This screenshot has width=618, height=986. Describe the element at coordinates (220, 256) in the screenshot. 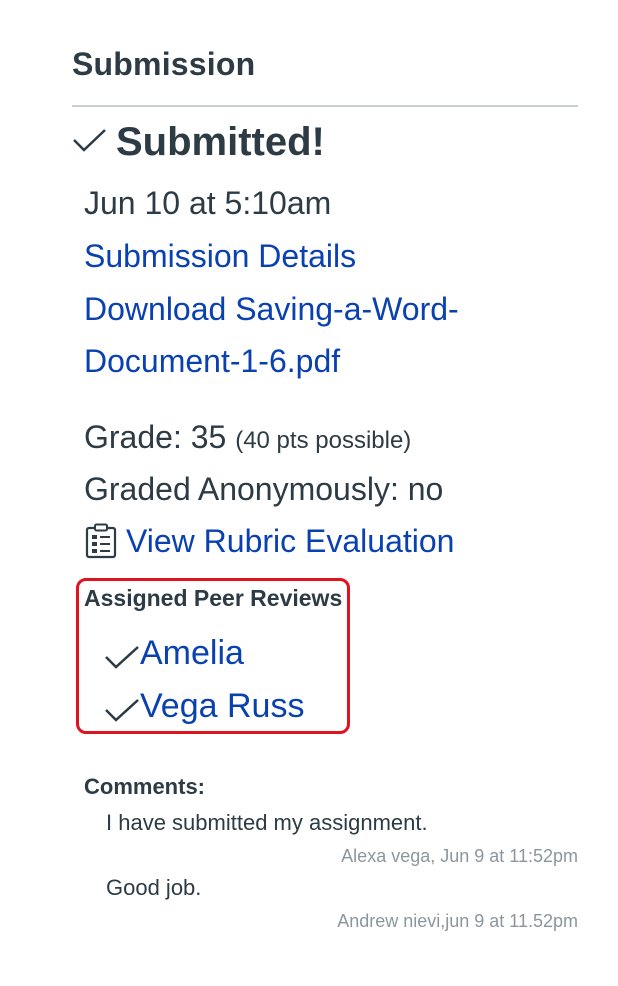

I see `submission-details-link: Submission Details` at that location.